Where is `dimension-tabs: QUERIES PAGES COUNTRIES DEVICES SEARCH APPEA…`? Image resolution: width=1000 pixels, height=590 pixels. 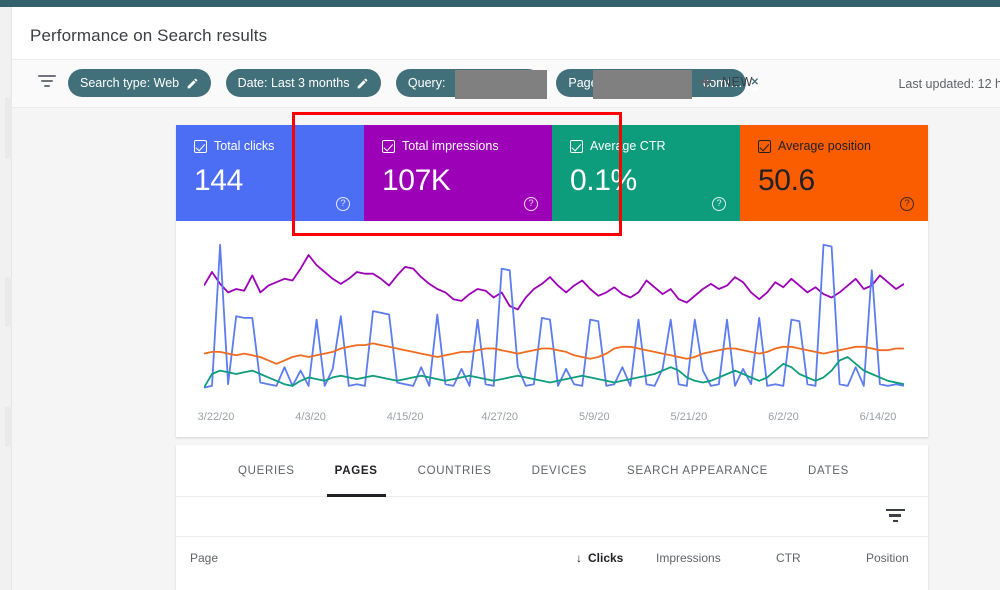 dimension-tabs: QUERIES PAGES COUNTRIES DEVICES SEARCH APPEA… is located at coordinates (552, 471).